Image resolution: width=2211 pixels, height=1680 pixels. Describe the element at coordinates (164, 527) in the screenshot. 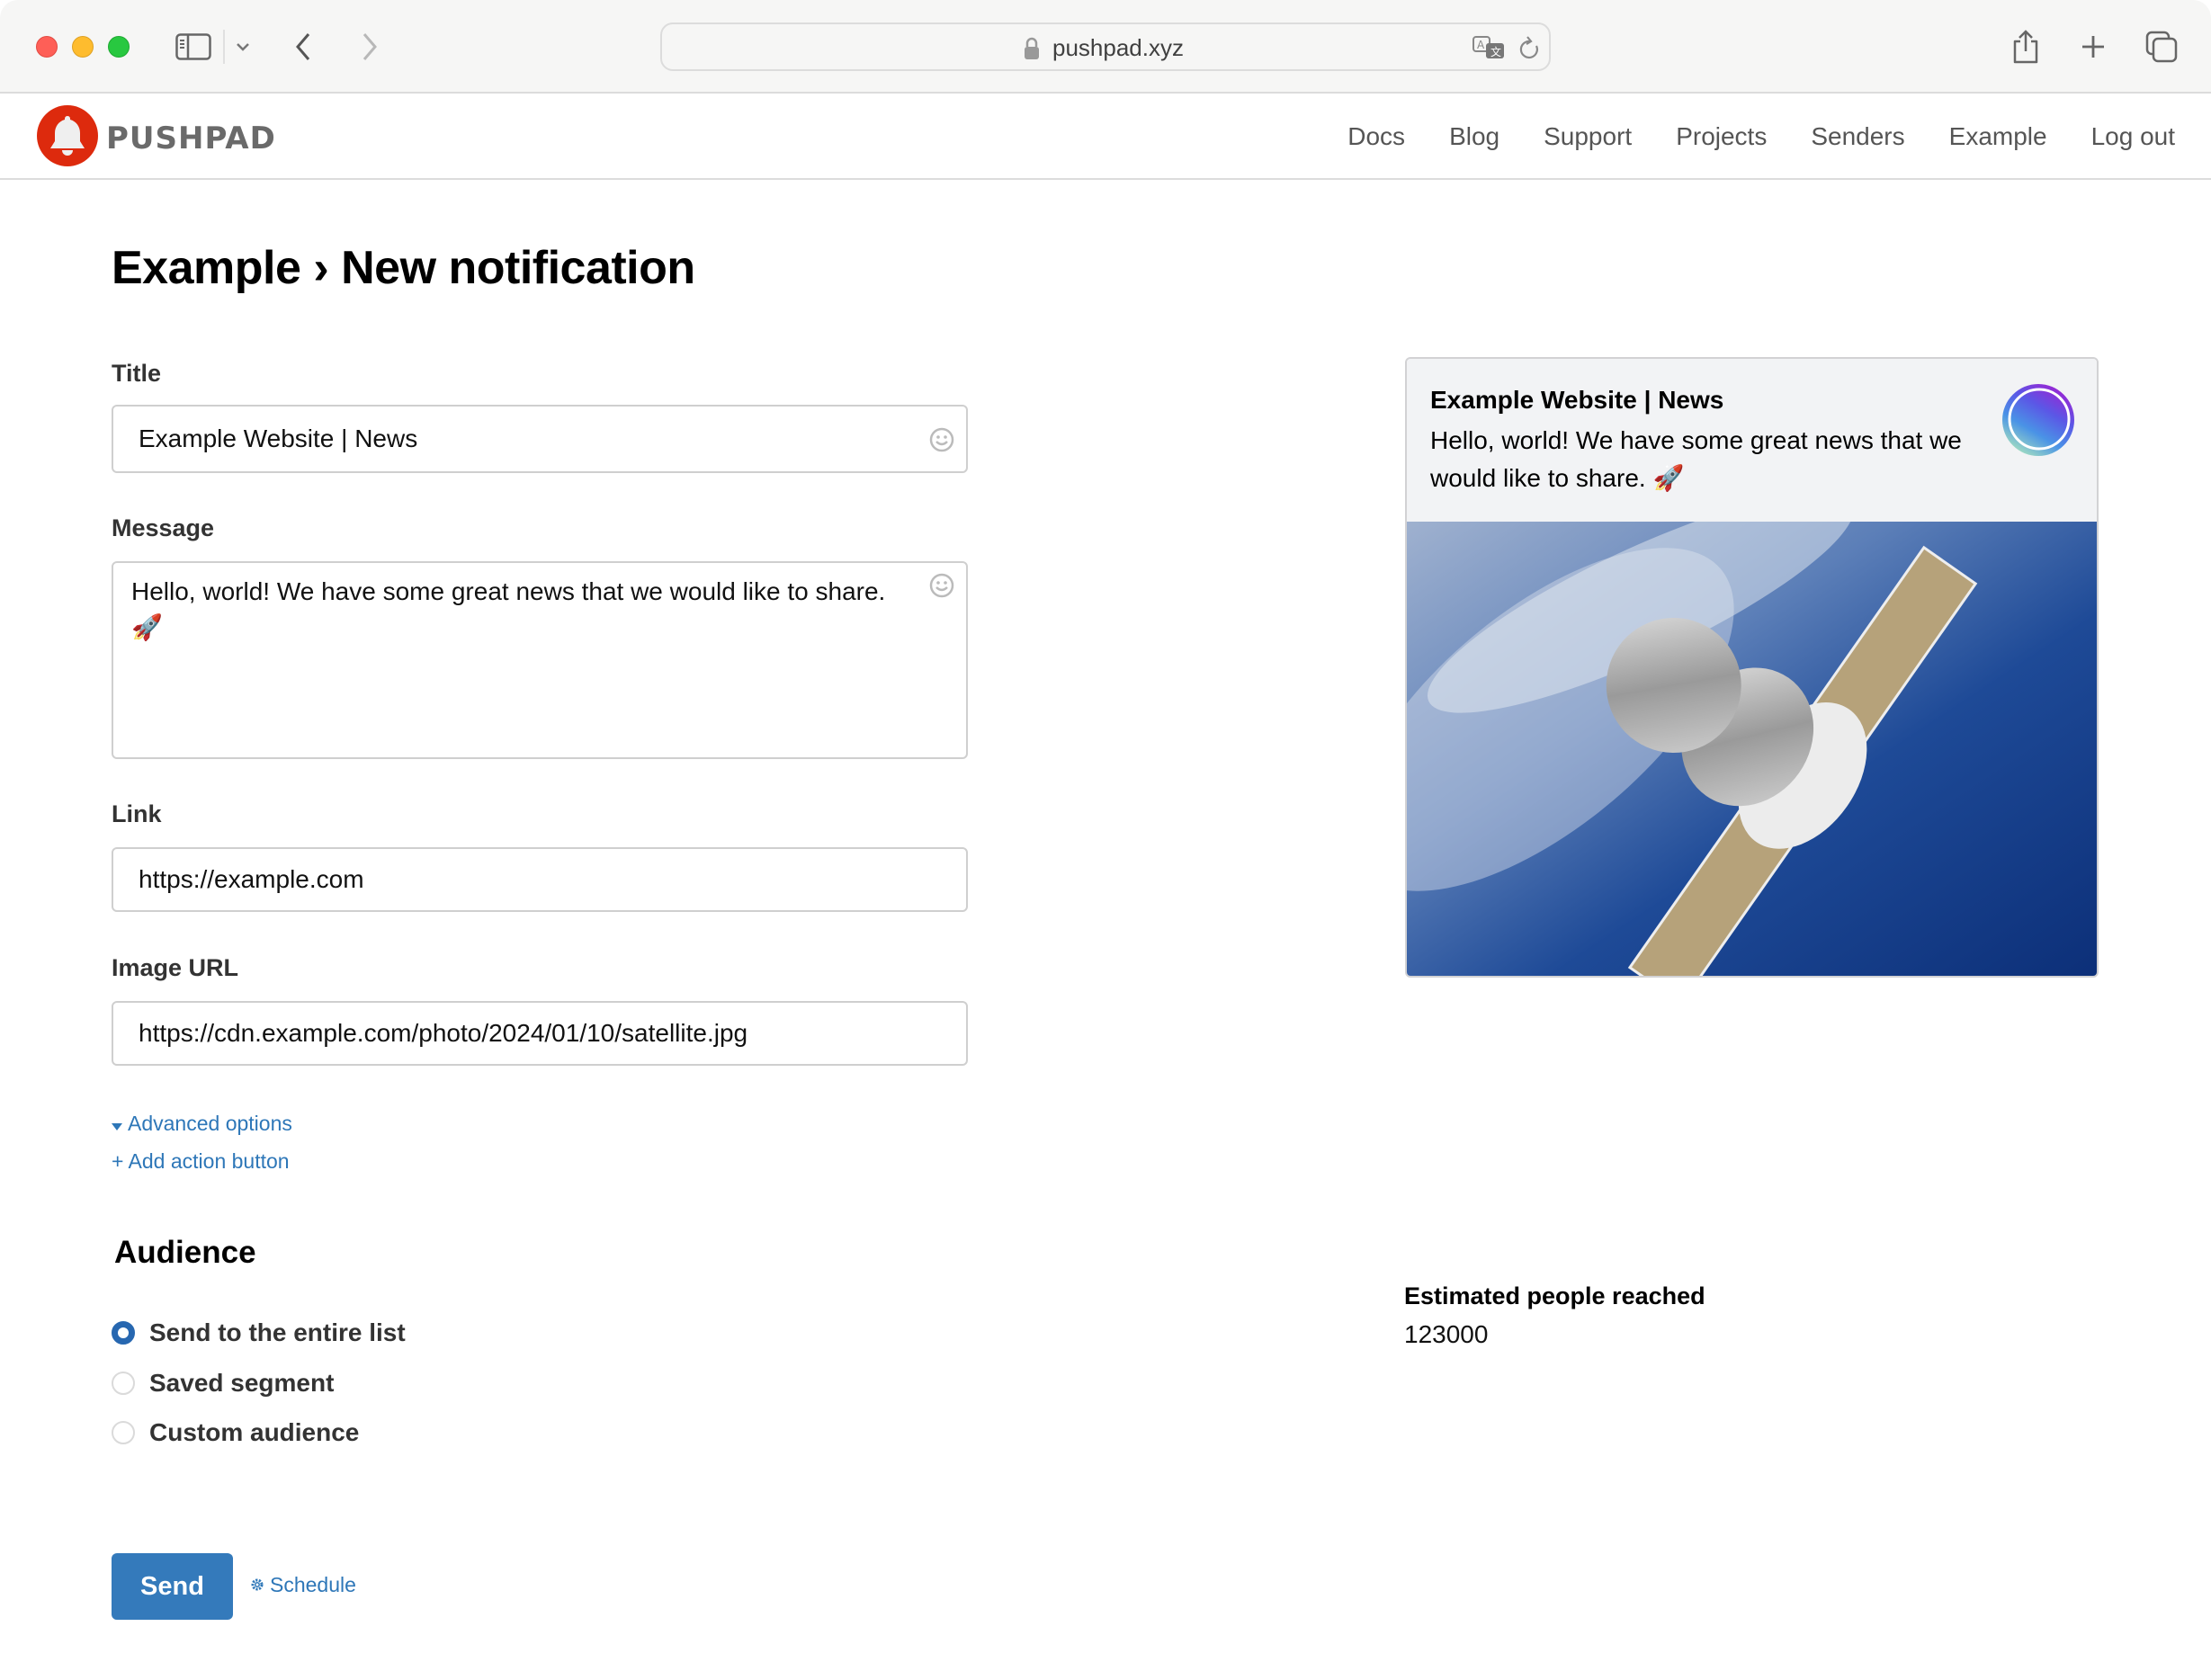

I see `message-label: Message` at that location.